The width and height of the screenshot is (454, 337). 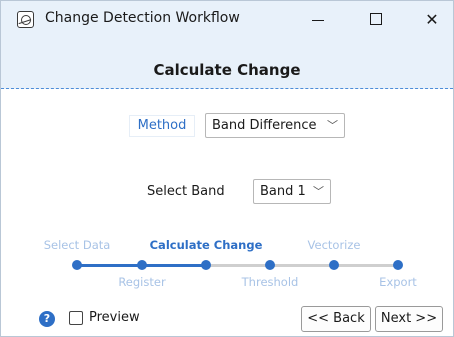 I want to click on step-label-select-data: Select Data, so click(x=77, y=245).